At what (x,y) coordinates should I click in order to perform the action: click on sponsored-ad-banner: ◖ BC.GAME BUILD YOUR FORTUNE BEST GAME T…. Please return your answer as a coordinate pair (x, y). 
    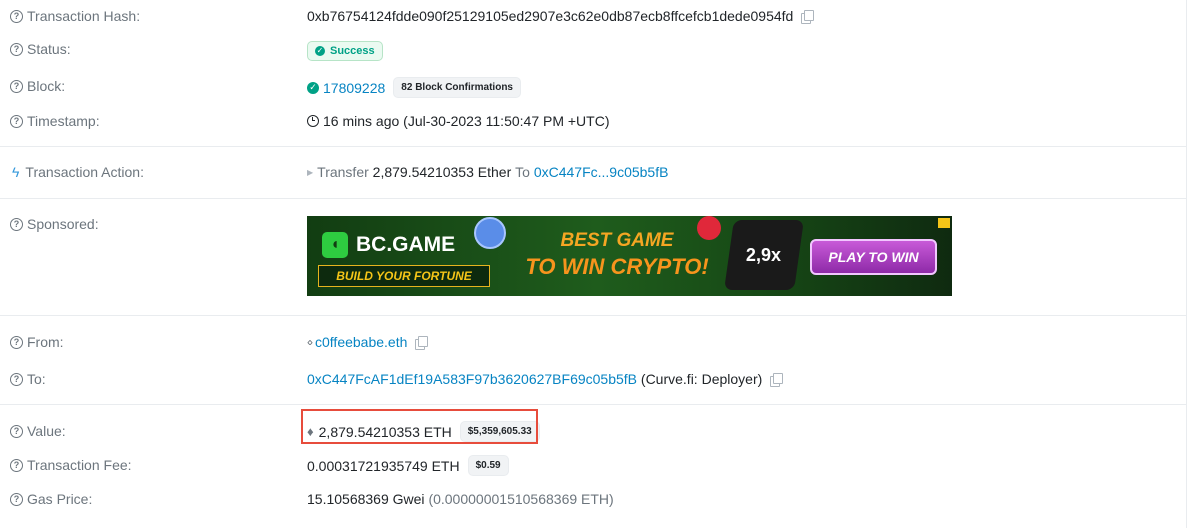
    Looking at the image, I should click on (629, 256).